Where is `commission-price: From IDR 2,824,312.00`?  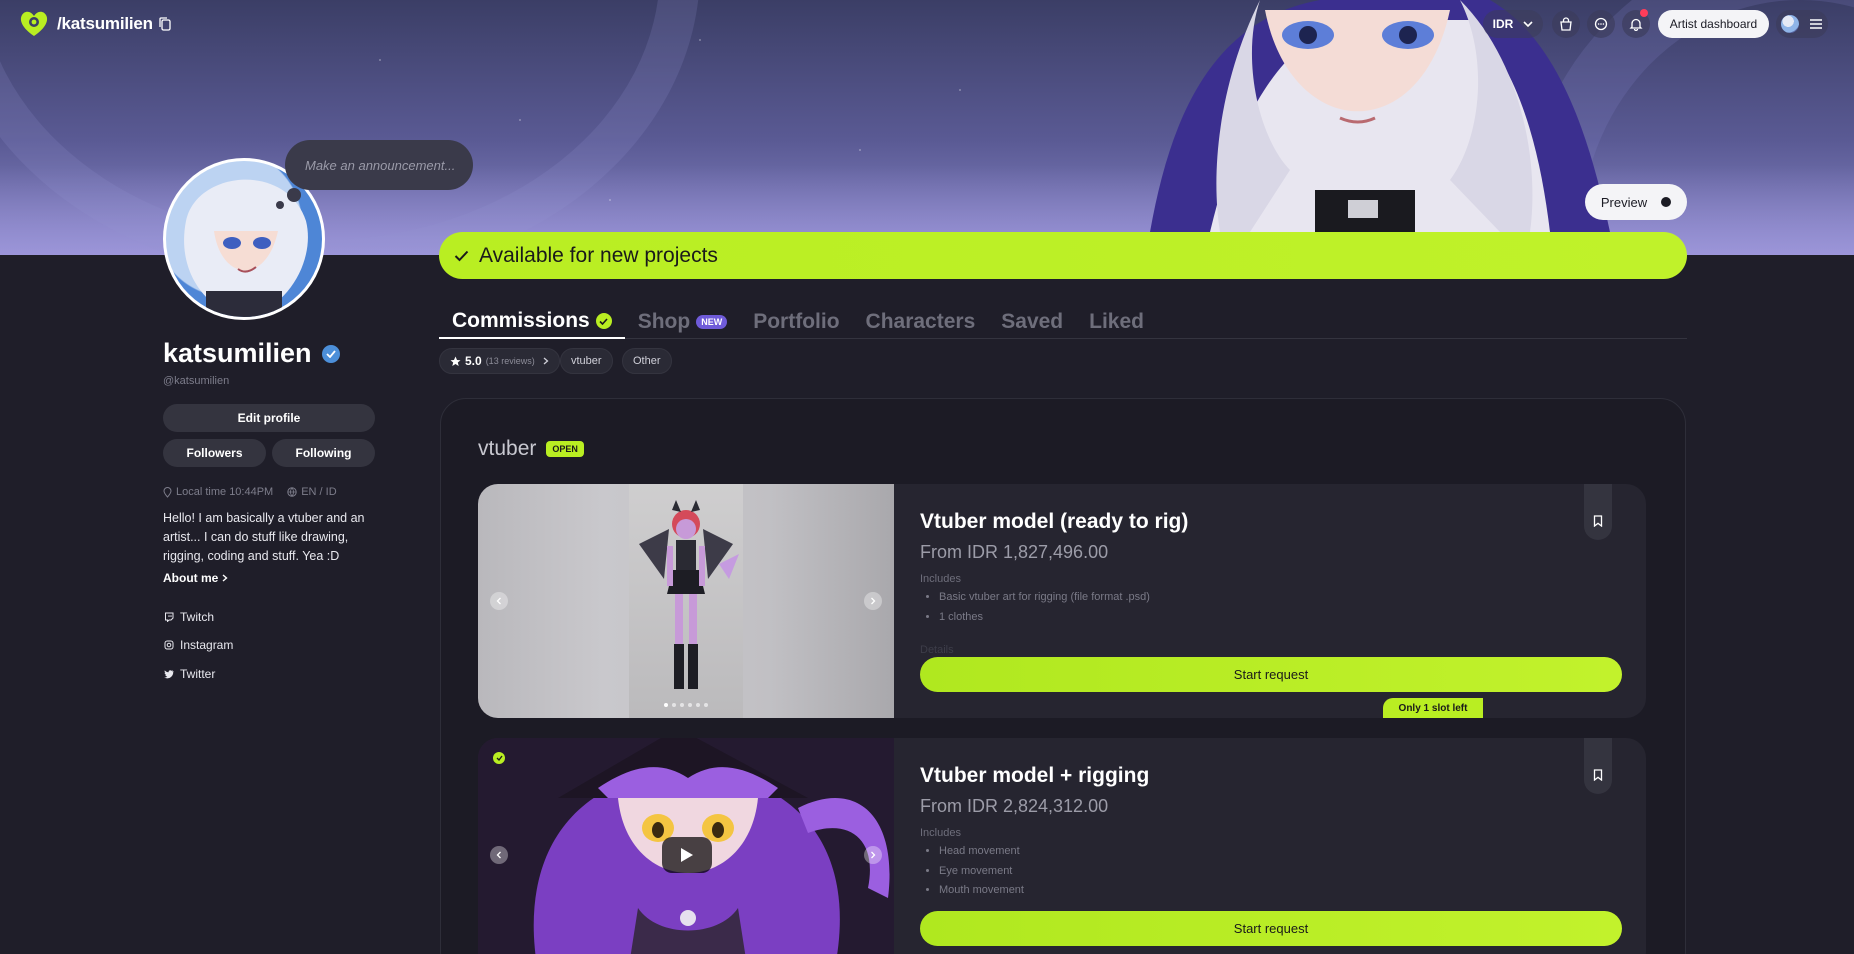
commission-price: From IDR 2,824,312.00 is located at coordinates (1014, 806).